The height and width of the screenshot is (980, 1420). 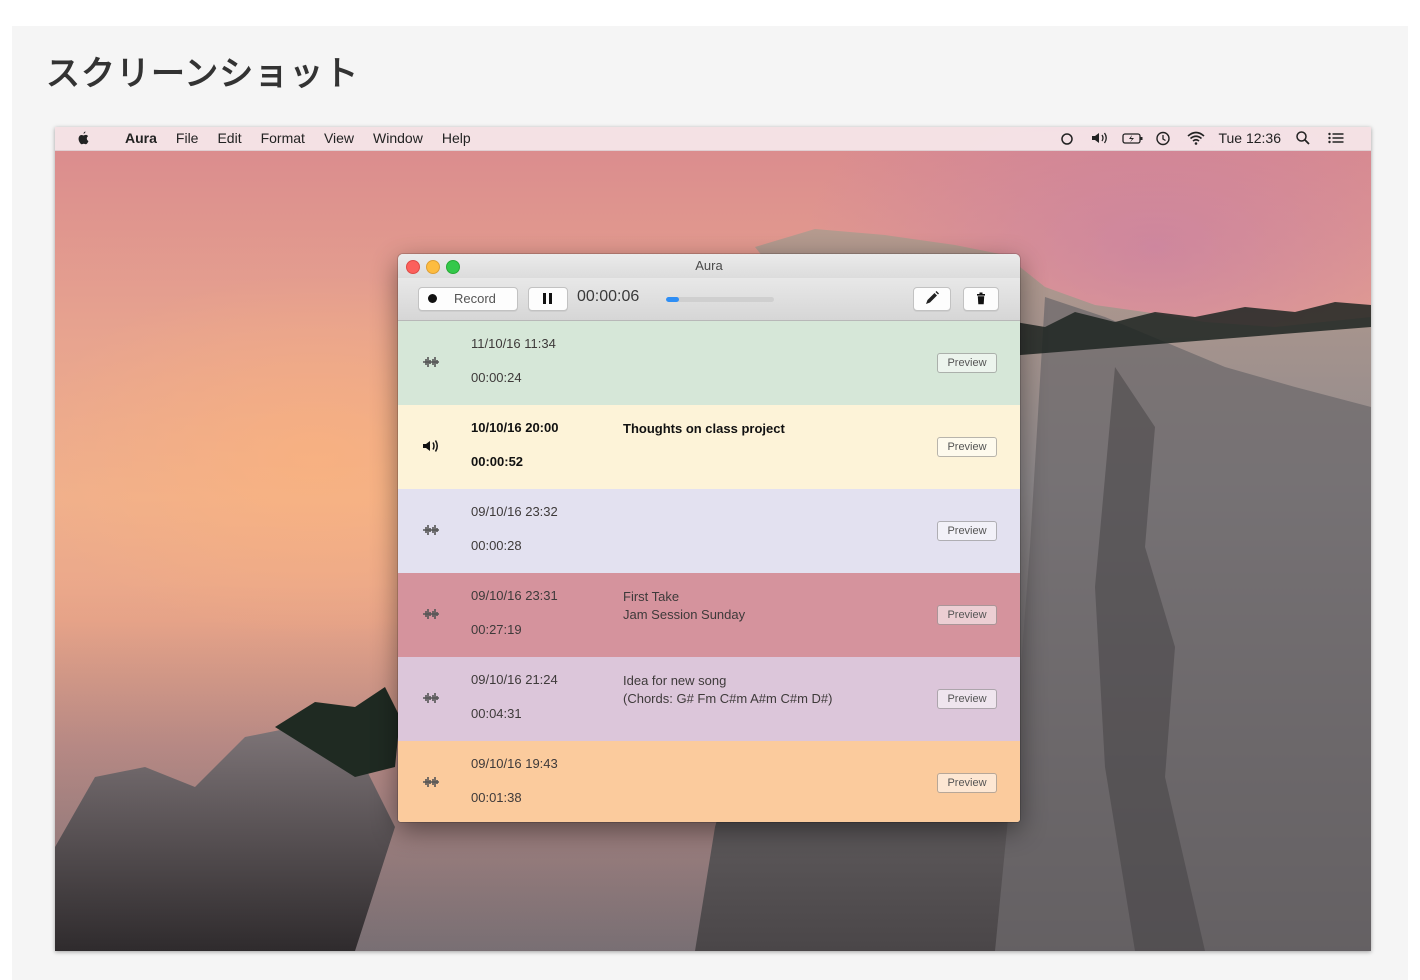 What do you see at coordinates (497, 461) in the screenshot?
I see `recording-duration: 00:00:52` at bounding box center [497, 461].